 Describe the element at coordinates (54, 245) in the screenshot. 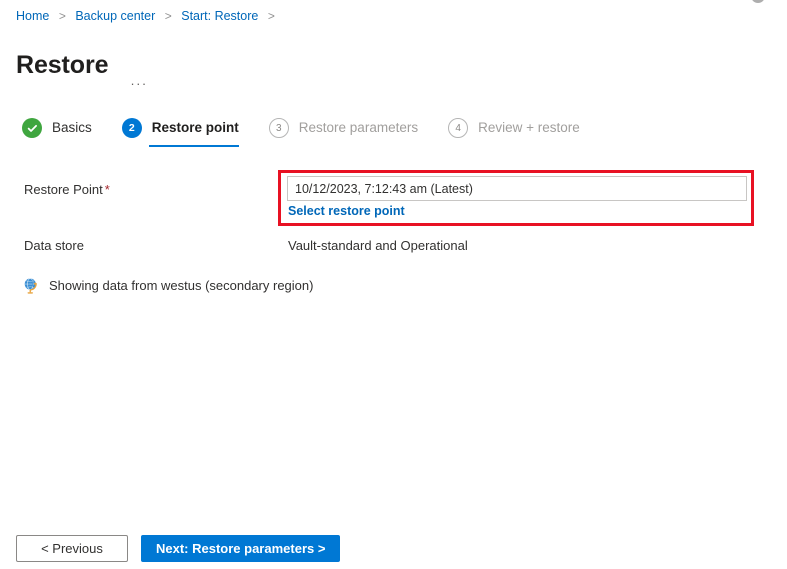

I see `data-store-label: Data store` at that location.